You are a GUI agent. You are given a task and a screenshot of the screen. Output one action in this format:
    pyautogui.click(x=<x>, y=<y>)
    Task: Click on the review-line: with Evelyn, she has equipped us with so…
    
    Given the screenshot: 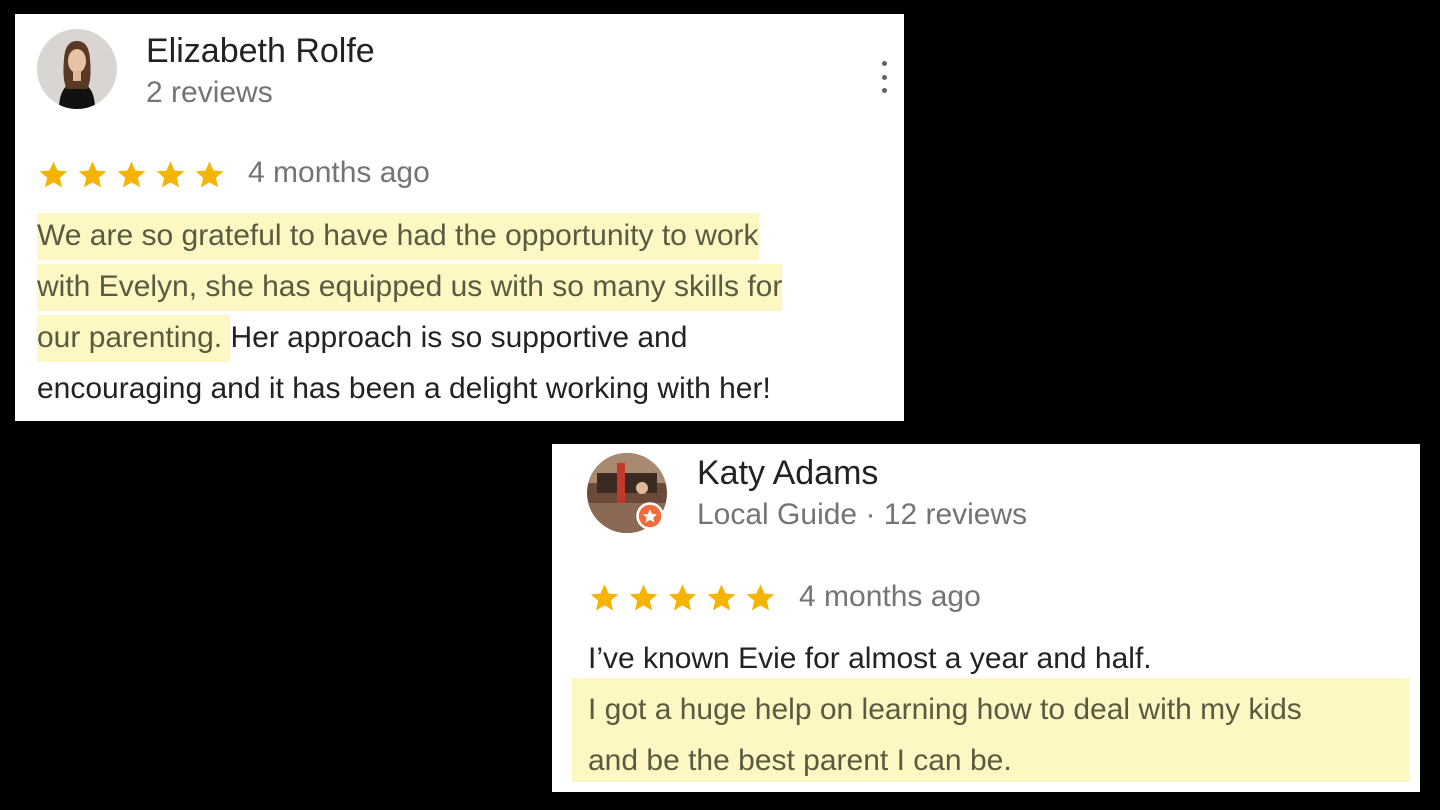 What is the action you would take?
    pyautogui.click(x=410, y=286)
    